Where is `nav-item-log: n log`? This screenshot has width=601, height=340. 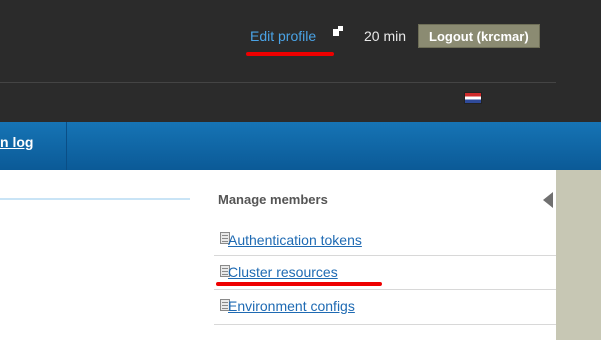
nav-item-log: n log is located at coordinates (16, 142).